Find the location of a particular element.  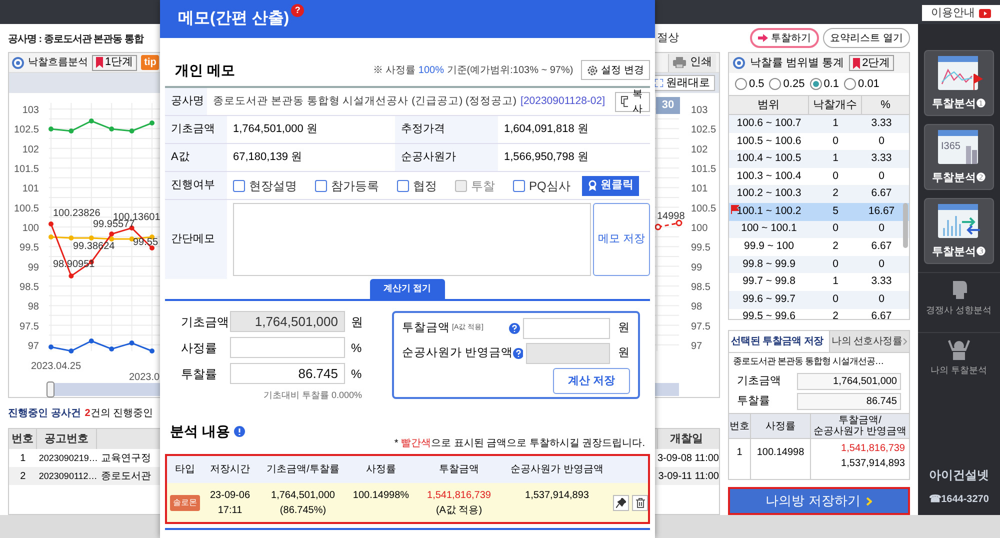

axis-label: 98 is located at coordinates (696, 307).